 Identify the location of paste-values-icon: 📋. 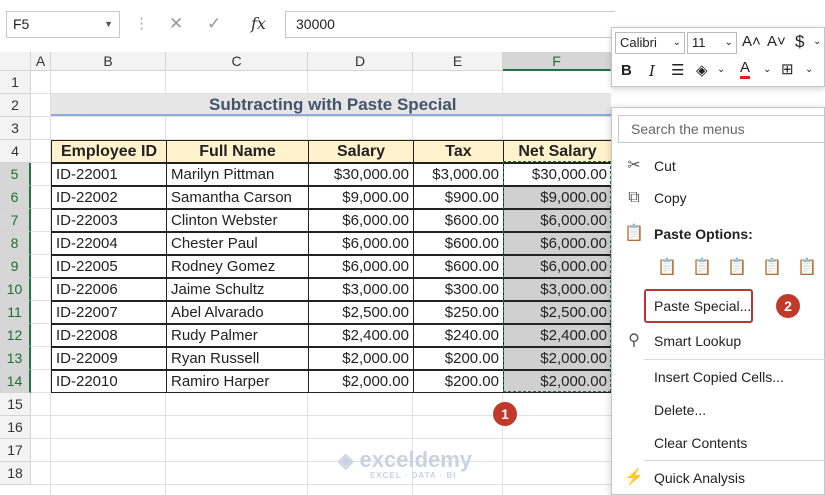
(702, 269).